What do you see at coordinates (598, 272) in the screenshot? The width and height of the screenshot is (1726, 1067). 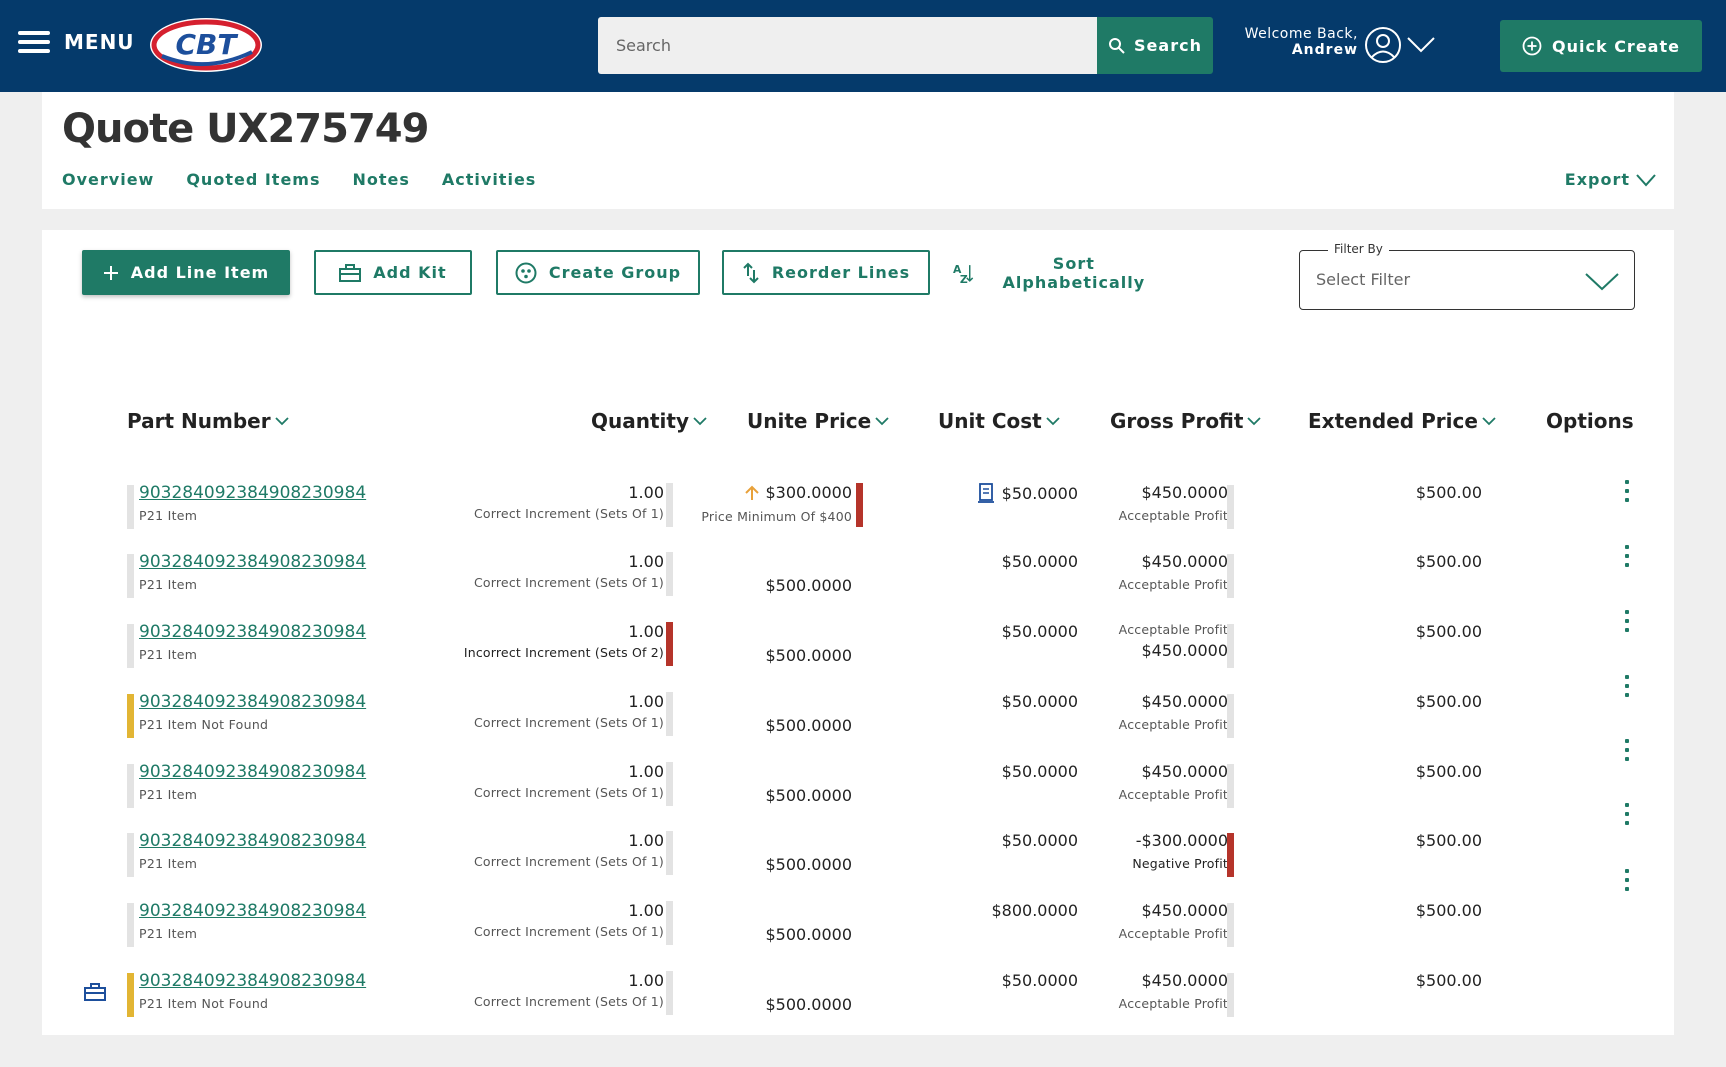 I see `create-group-button: Create Group` at bounding box center [598, 272].